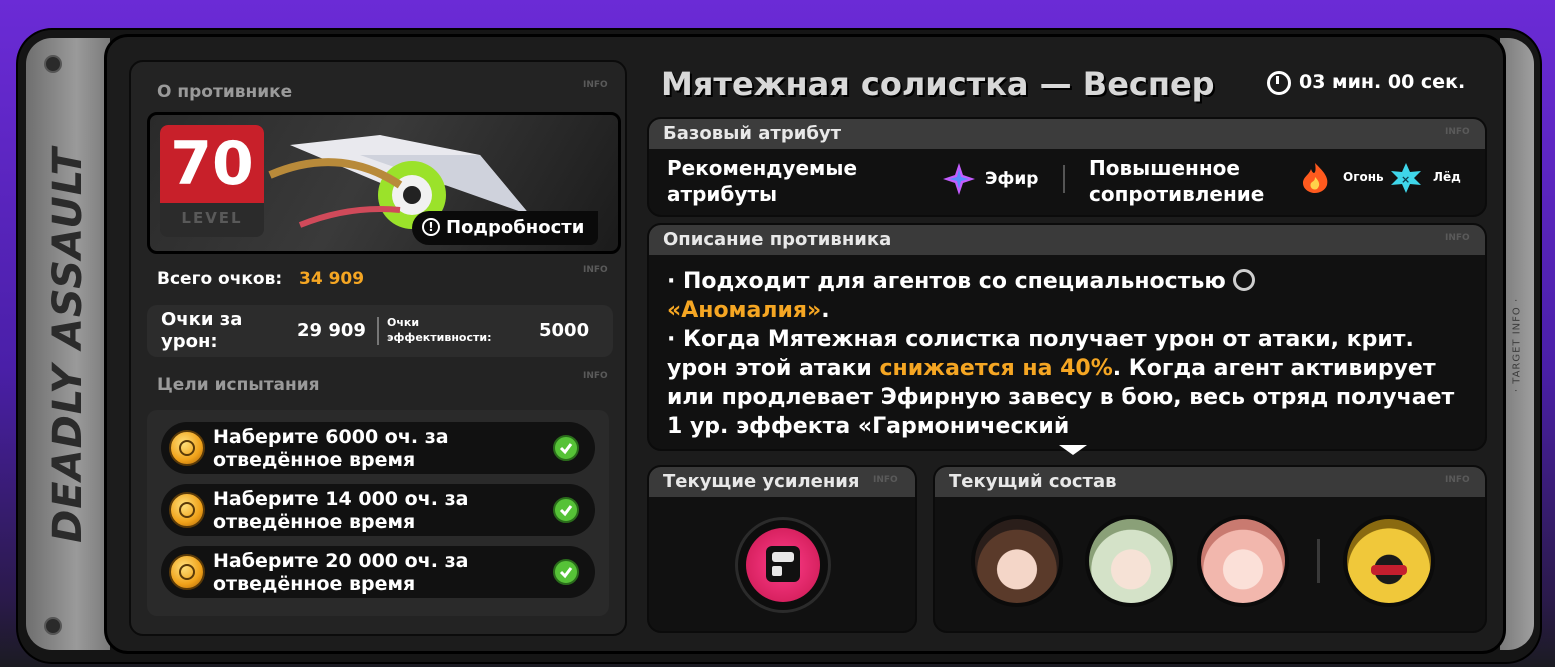  What do you see at coordinates (1363, 177) in the screenshot?
I see `fire-label: Огонь` at bounding box center [1363, 177].